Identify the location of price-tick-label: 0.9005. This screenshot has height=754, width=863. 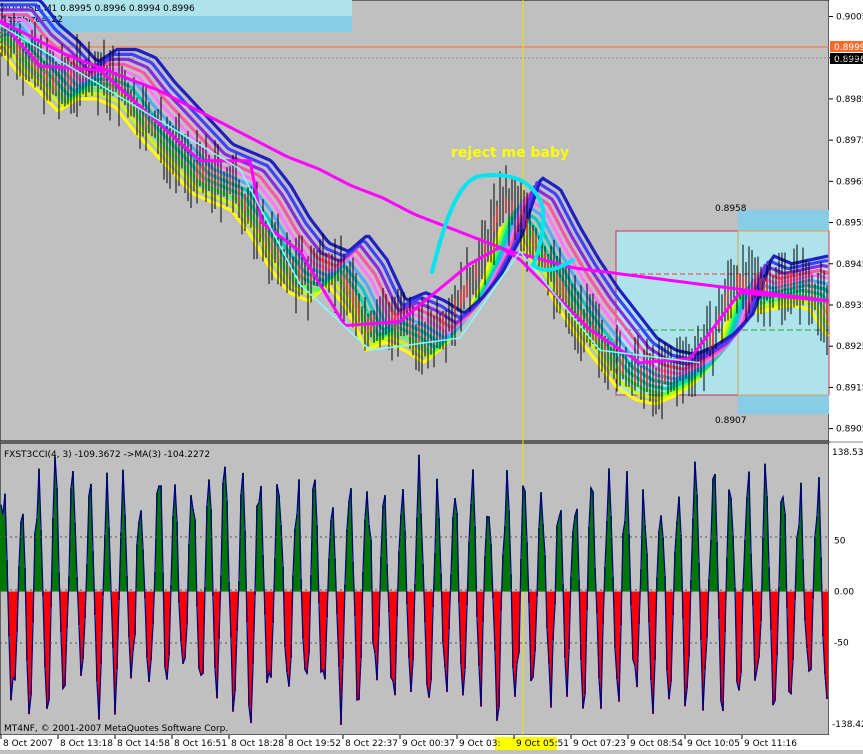
(849, 17).